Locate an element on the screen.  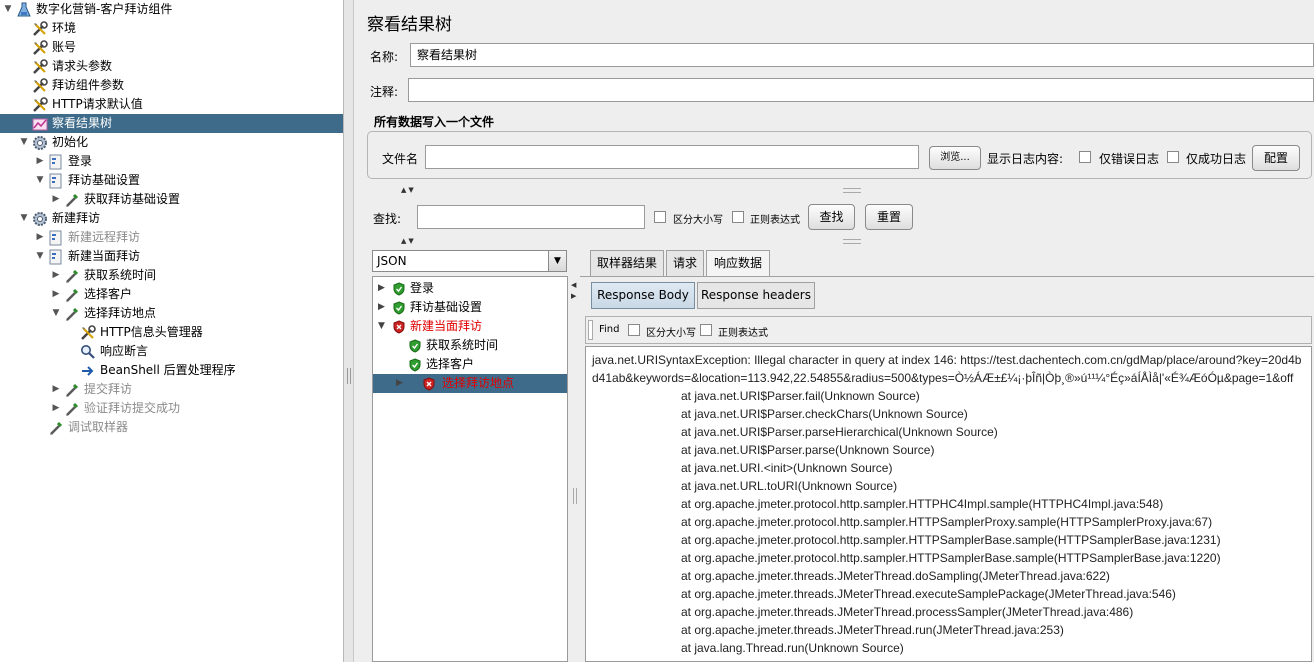
chevron-down-icon: ▼ is located at coordinates (557, 261).